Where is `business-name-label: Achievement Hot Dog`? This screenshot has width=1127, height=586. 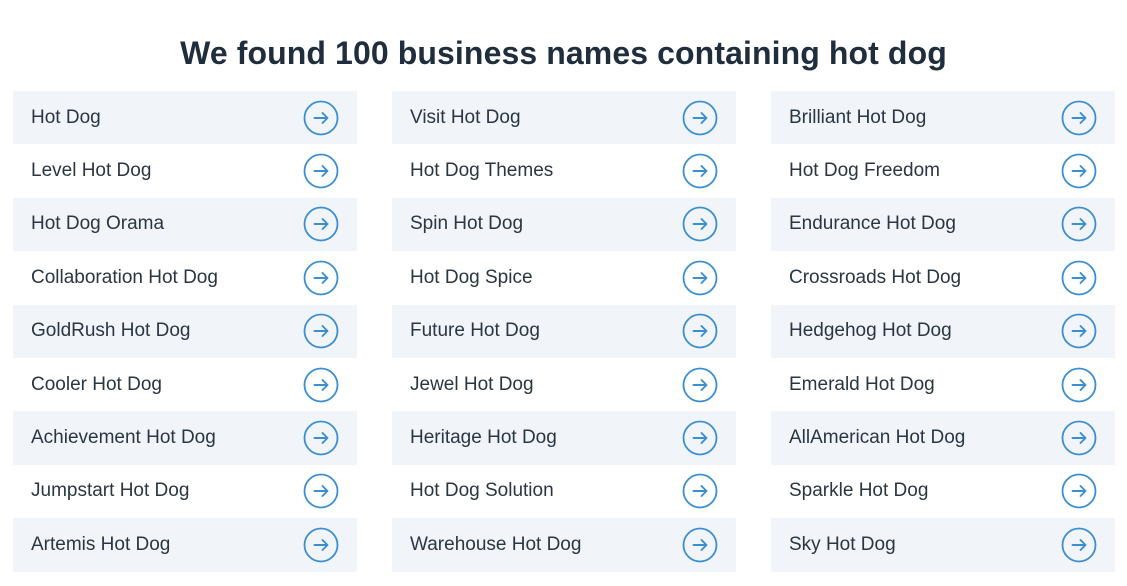 business-name-label: Achievement Hot Dog is located at coordinates (123, 438).